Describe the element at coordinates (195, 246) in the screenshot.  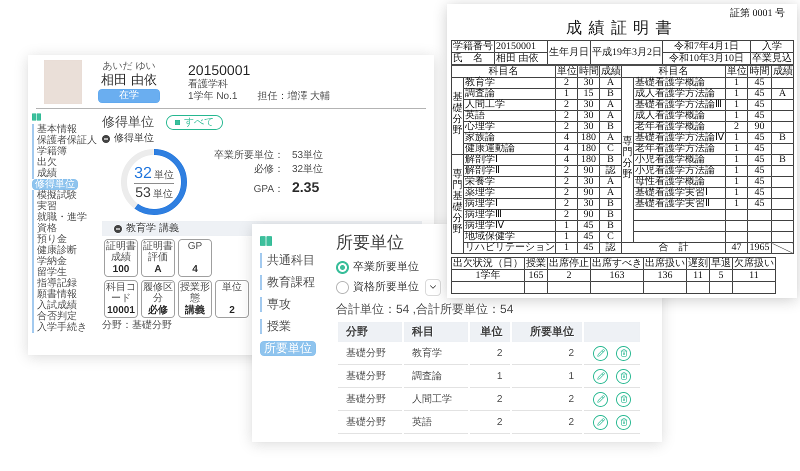
I see `card-label: GP` at that location.